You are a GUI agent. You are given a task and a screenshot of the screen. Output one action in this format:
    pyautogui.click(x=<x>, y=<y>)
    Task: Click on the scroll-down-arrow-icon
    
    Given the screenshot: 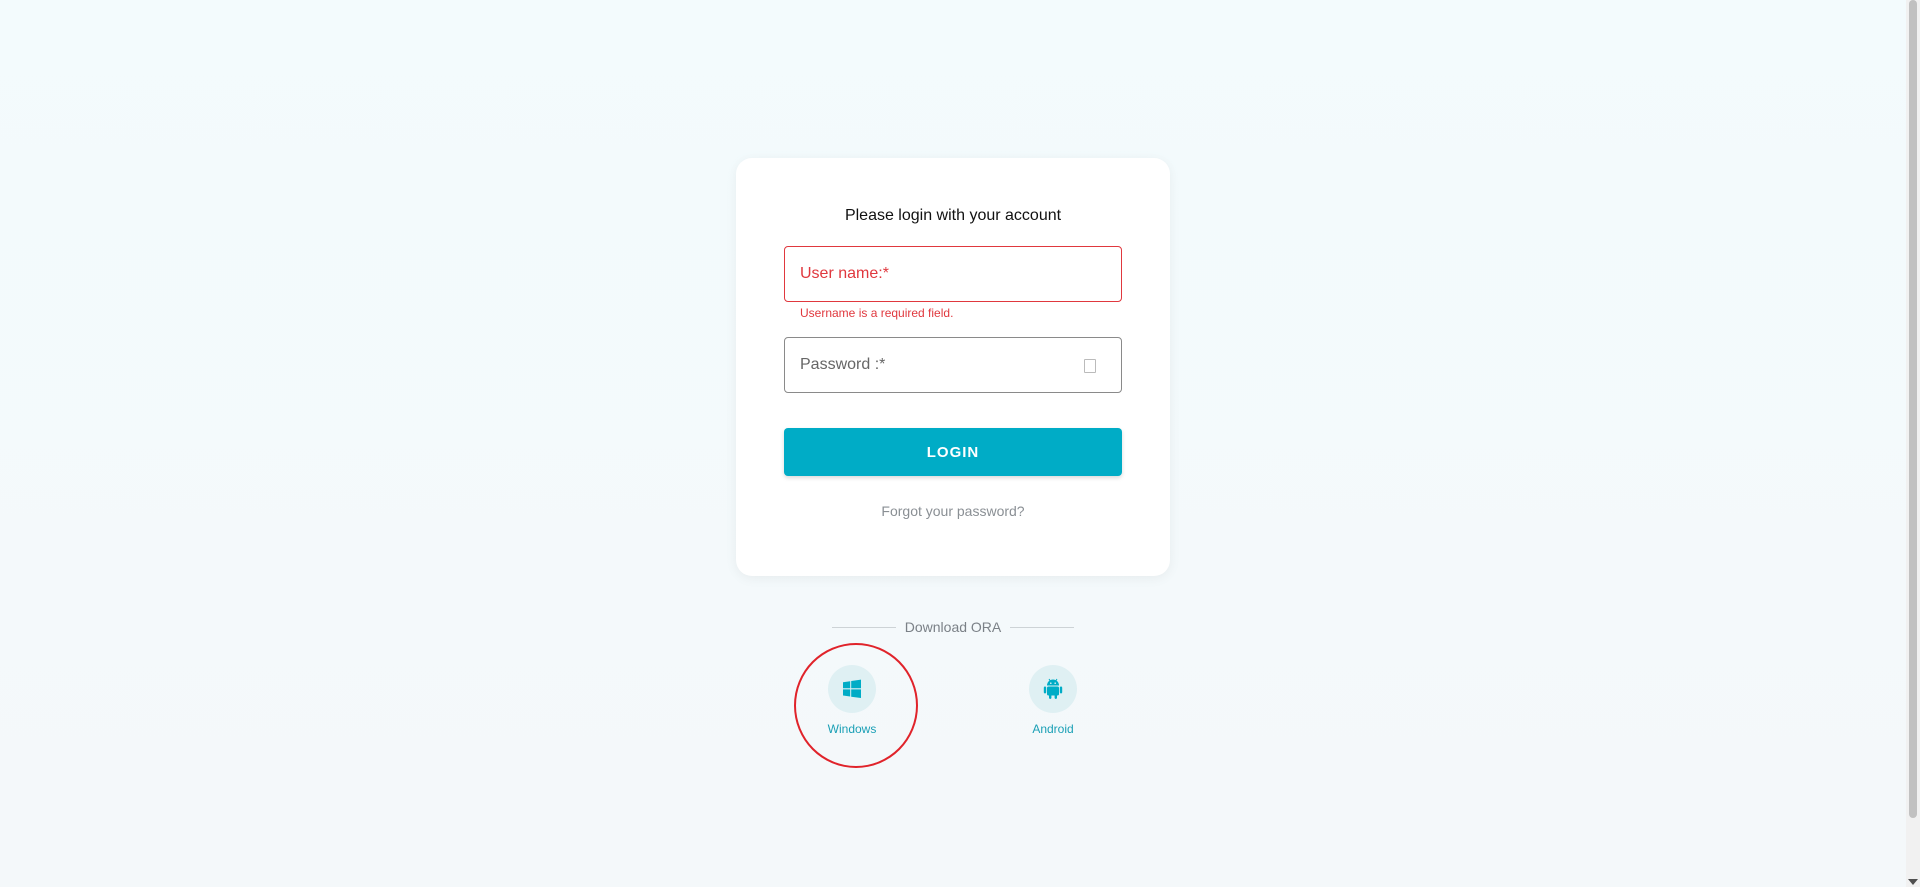 What is the action you would take?
    pyautogui.click(x=1913, y=882)
    